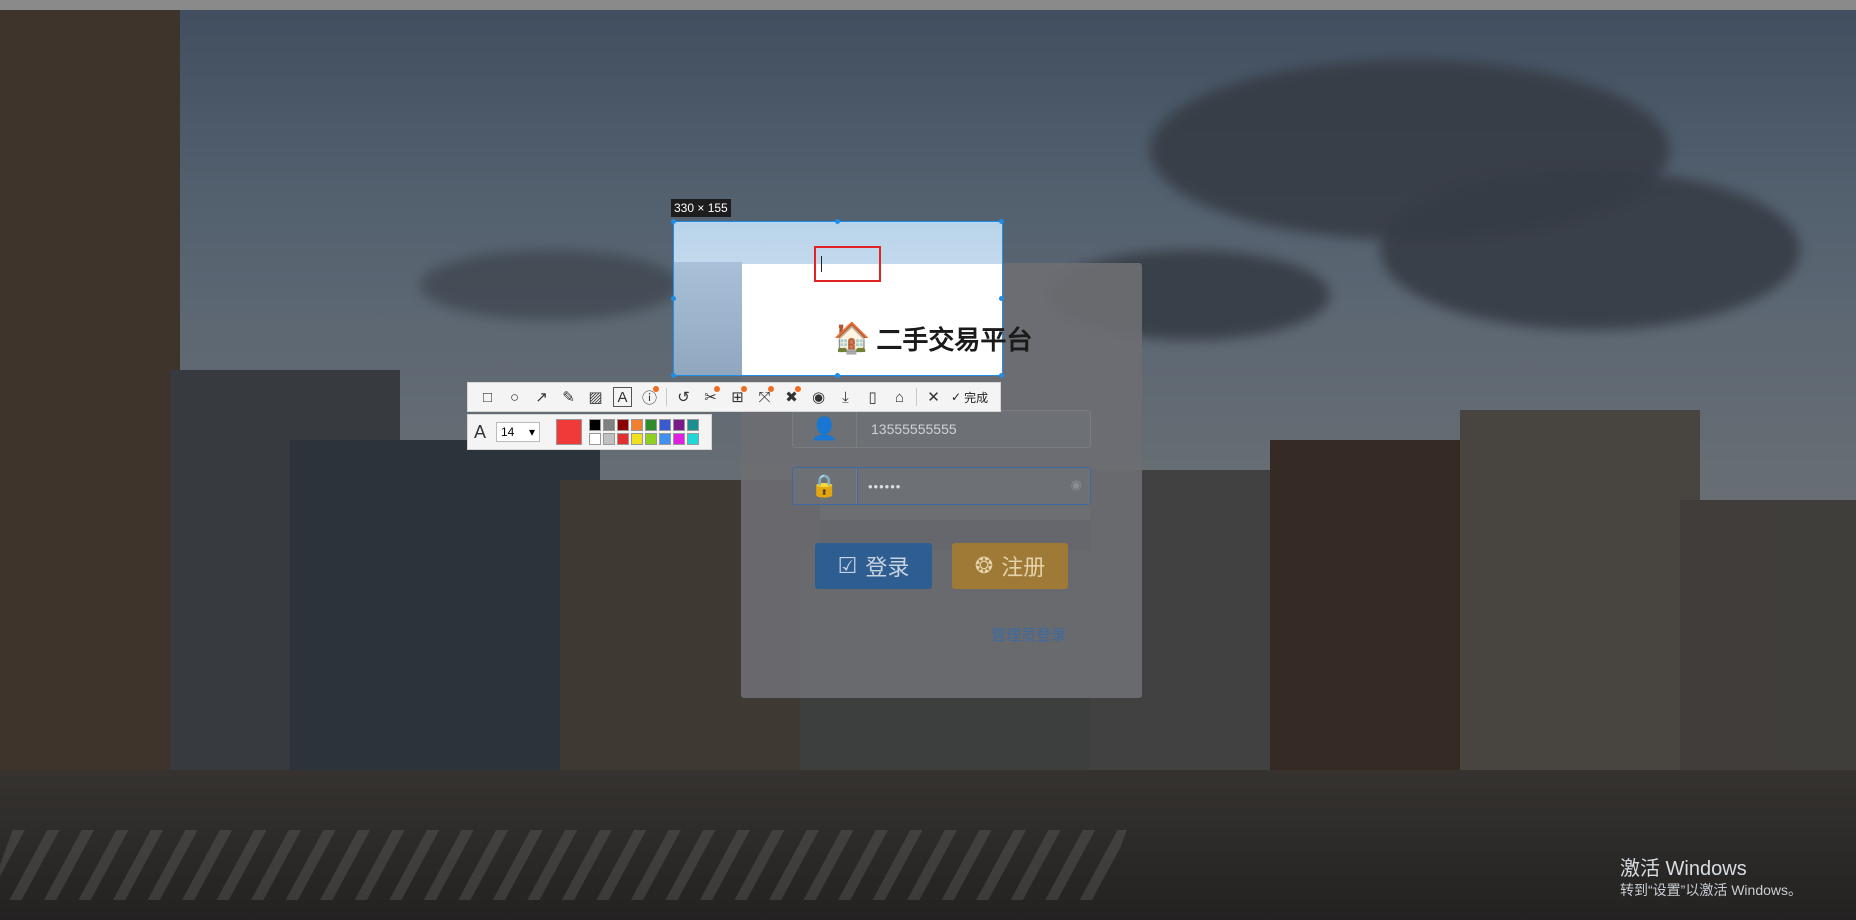 The width and height of the screenshot is (1856, 920). I want to click on top-bar, so click(928, 5).